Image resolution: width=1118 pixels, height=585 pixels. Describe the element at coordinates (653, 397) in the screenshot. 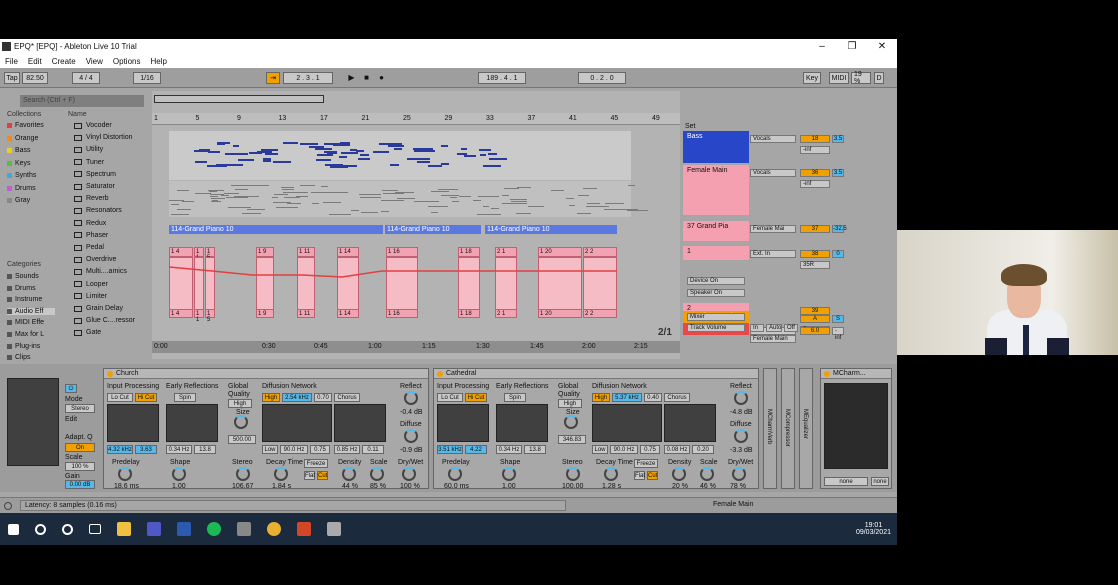

I see `diffusion-q-value: 0.40` at that location.